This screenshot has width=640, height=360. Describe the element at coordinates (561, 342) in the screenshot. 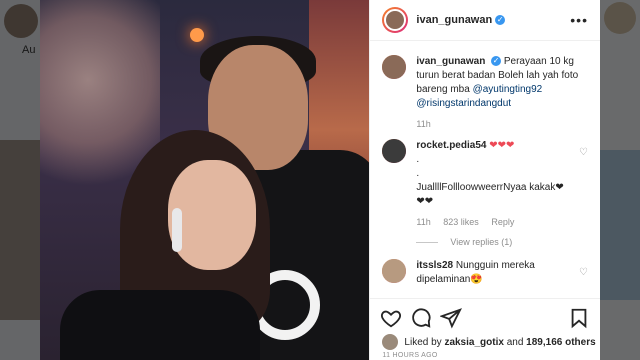

I see `likes-count: 189,166 others` at that location.